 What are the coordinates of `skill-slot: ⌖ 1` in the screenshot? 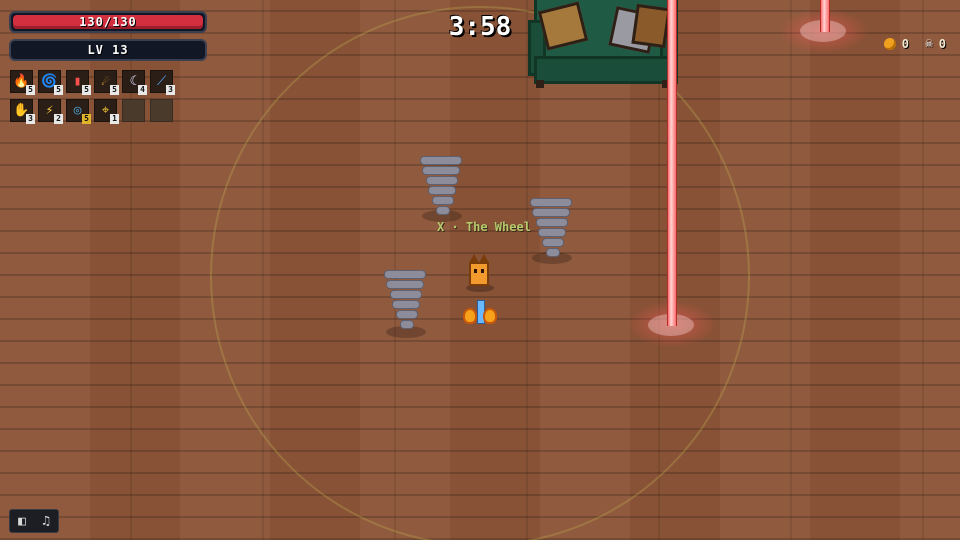 It's located at (106, 111).